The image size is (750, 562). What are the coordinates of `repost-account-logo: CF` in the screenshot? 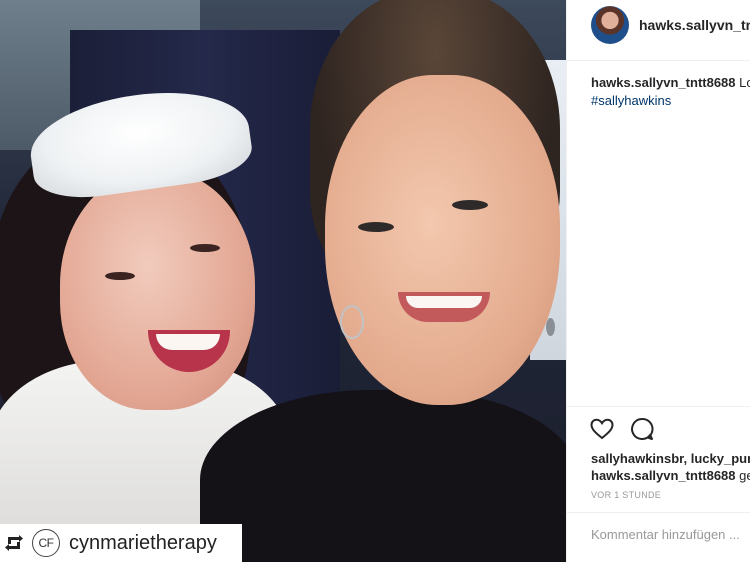 It's located at (46, 543).